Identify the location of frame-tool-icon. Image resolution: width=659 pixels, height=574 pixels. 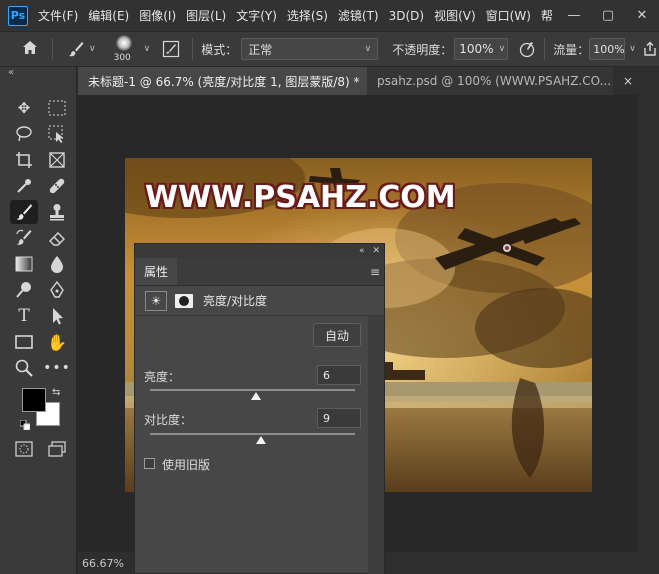
(57, 160).